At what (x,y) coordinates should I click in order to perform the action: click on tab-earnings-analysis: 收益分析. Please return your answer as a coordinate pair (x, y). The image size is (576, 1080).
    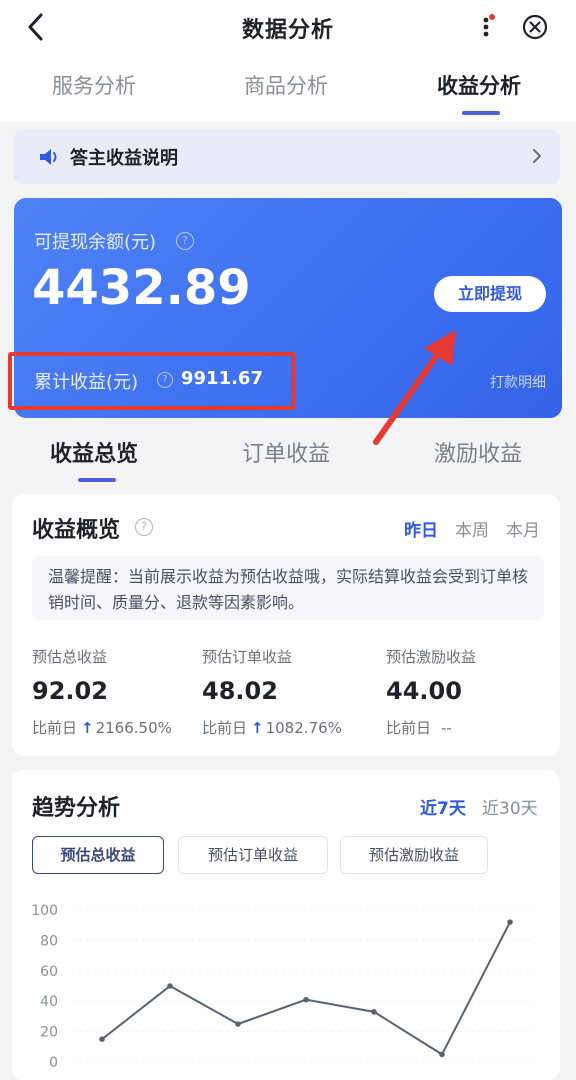
    Looking at the image, I should click on (479, 85).